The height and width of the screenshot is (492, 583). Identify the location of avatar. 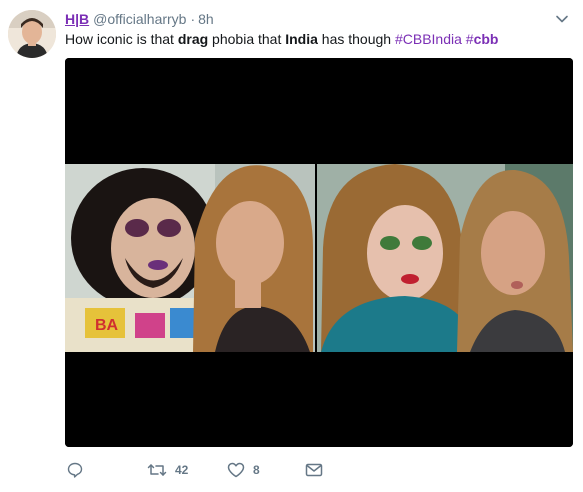
(32, 34).